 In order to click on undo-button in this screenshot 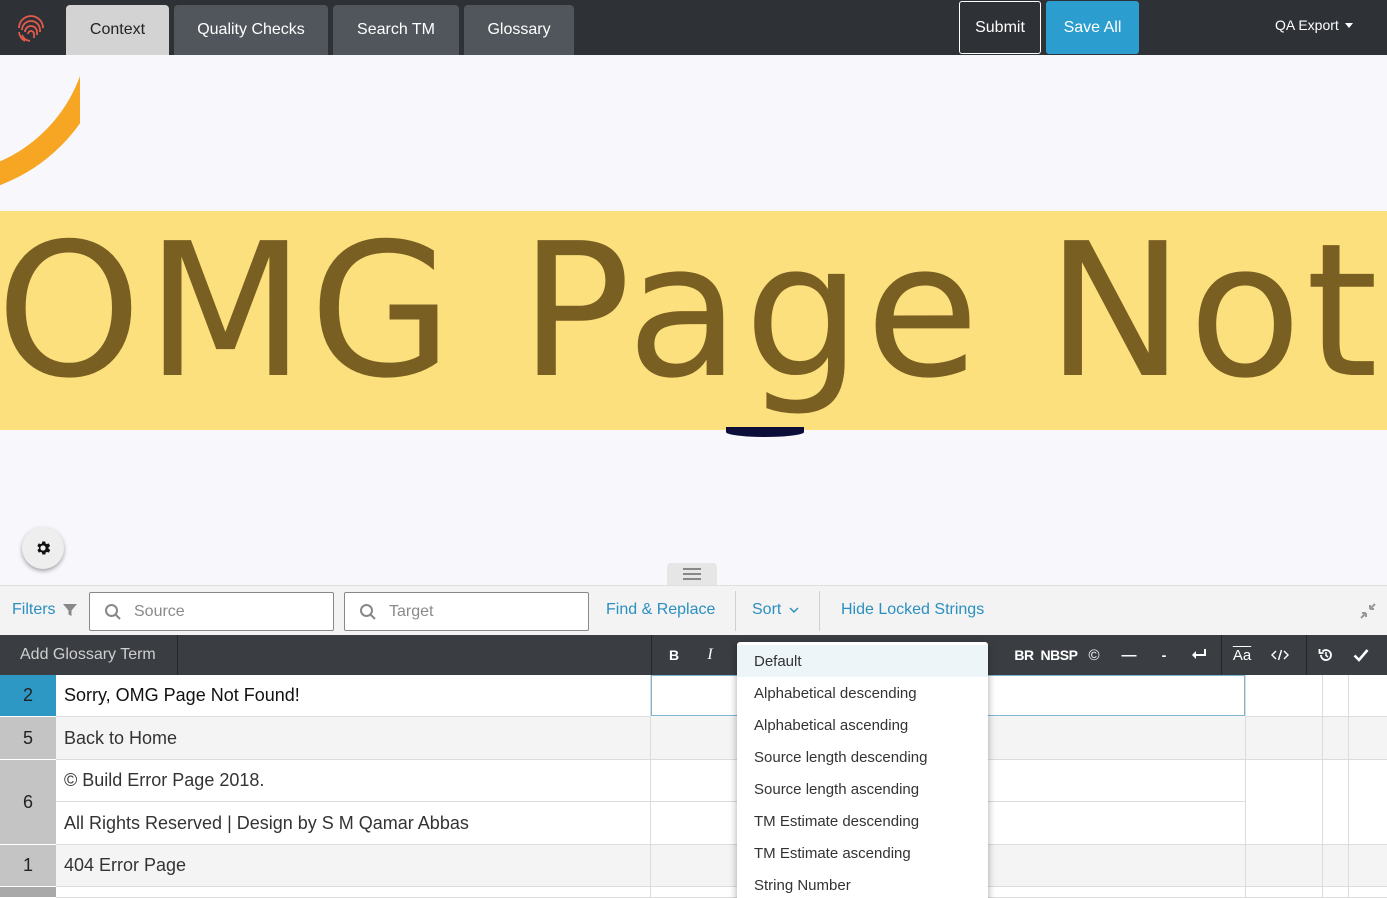, I will do `click(1326, 655)`.